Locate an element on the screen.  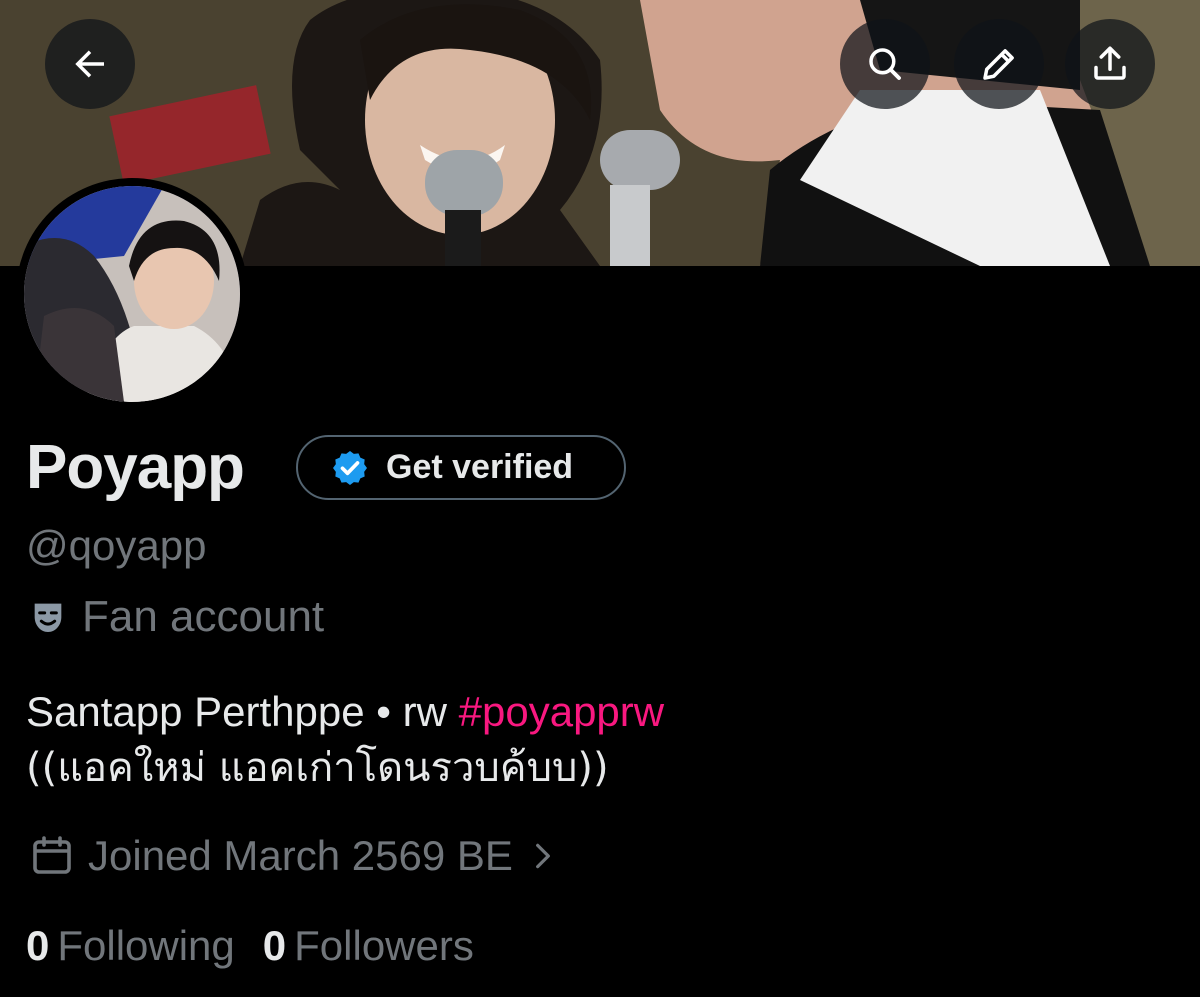
theater-mask-icon is located at coordinates (48, 617).